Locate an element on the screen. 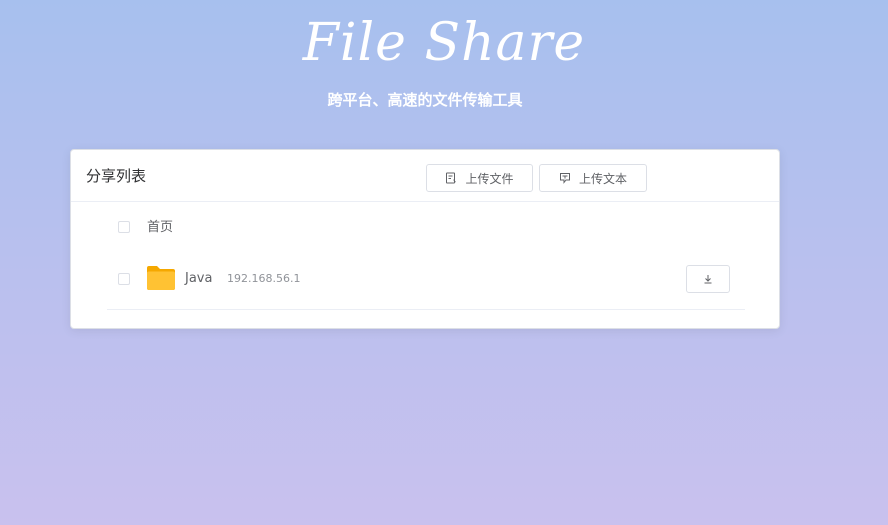 This screenshot has width=888, height=525. item-ip: 192.168.56.1 is located at coordinates (264, 278).